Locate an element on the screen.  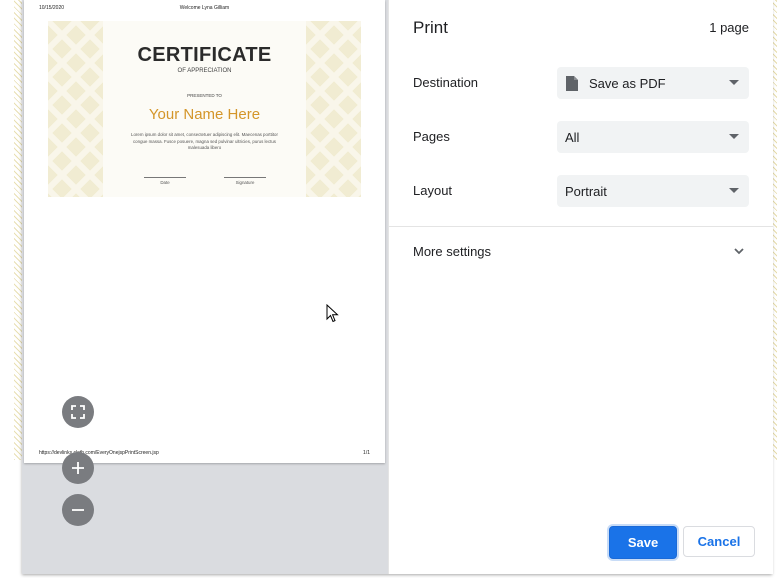
pages-label: Pages is located at coordinates (431, 136).